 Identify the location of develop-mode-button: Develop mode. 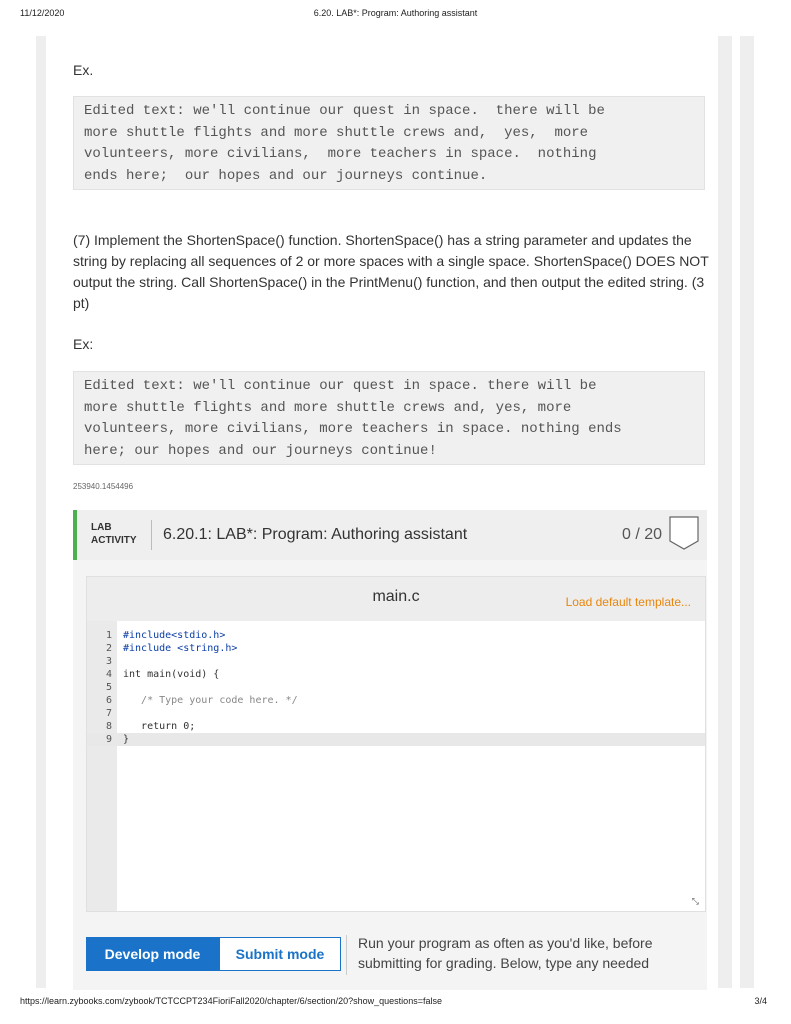
(152, 954).